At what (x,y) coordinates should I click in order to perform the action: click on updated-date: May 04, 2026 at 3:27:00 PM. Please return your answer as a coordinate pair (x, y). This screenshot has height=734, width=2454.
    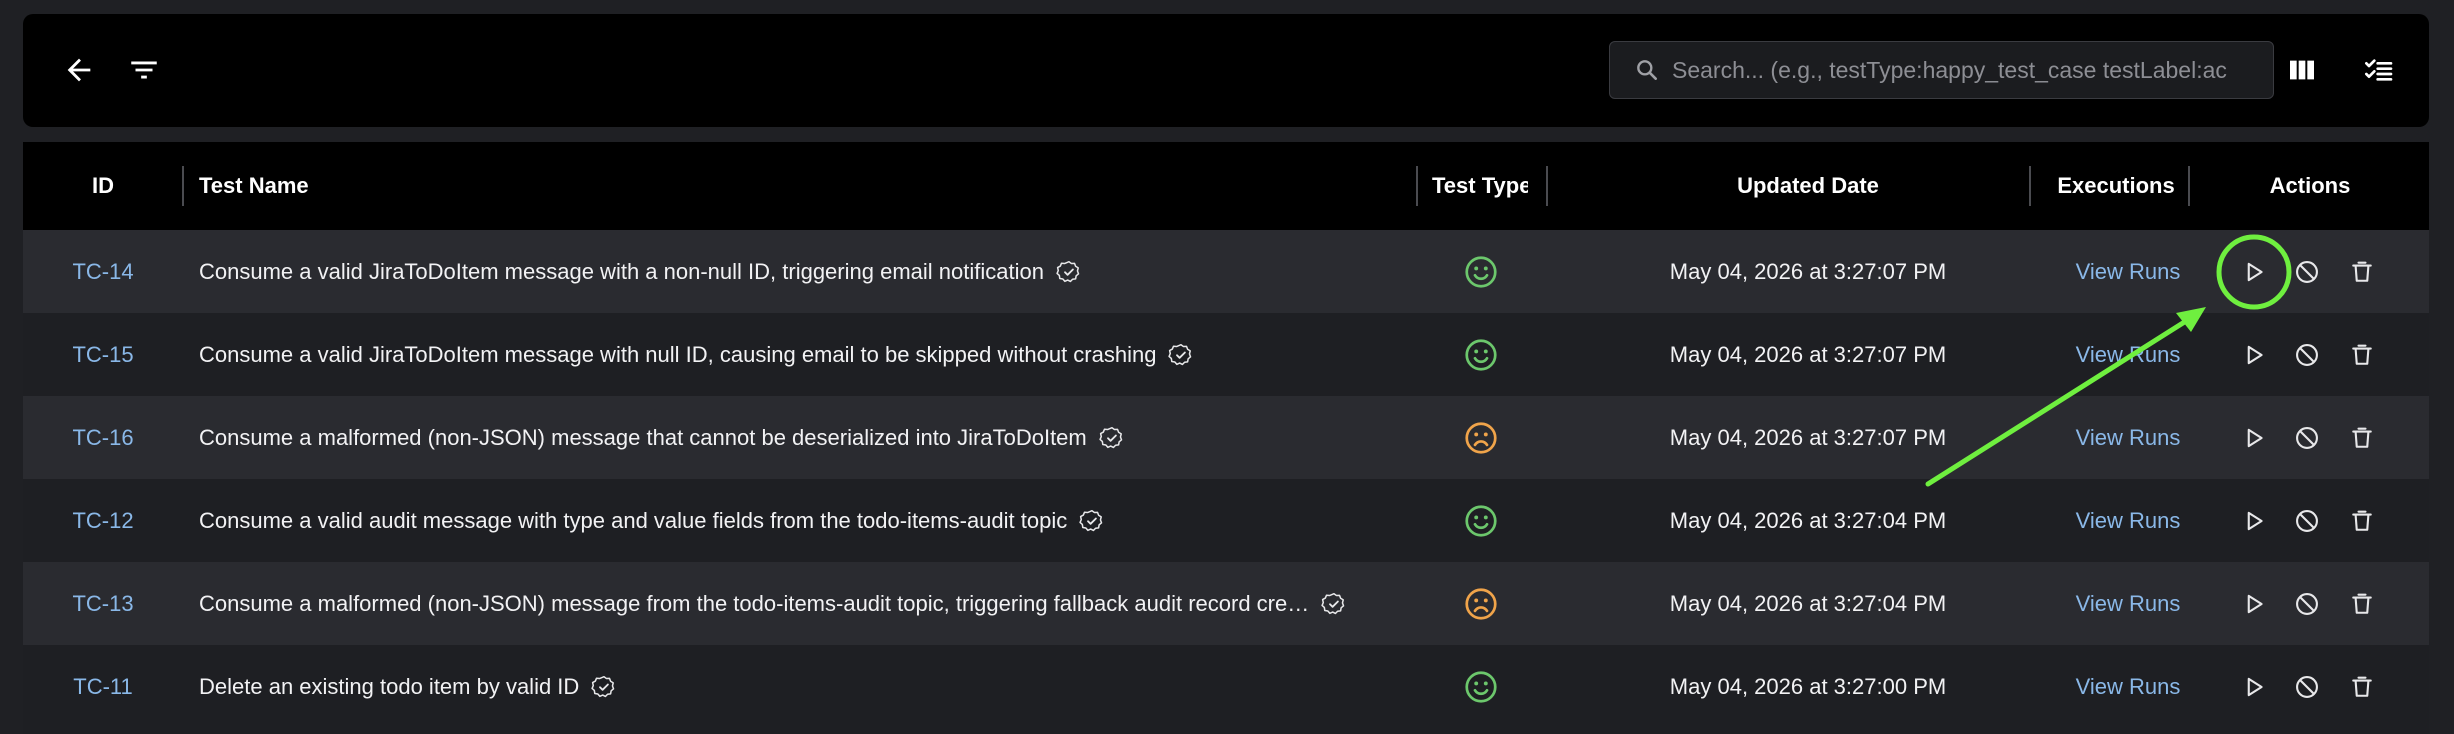
    Looking at the image, I should click on (1808, 686).